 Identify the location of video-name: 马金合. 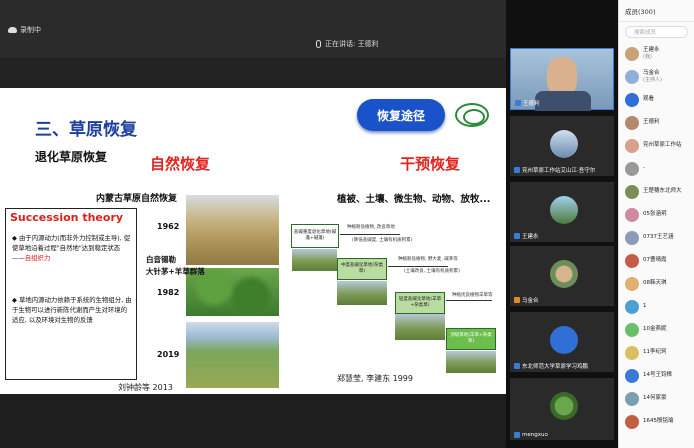
(530, 301).